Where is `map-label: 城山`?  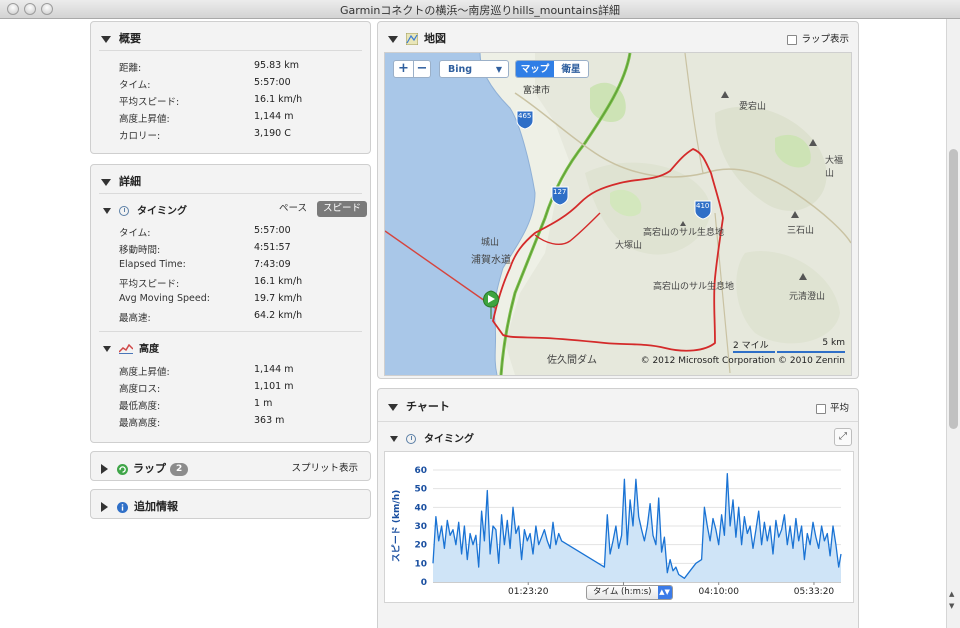 map-label: 城山 is located at coordinates (490, 243).